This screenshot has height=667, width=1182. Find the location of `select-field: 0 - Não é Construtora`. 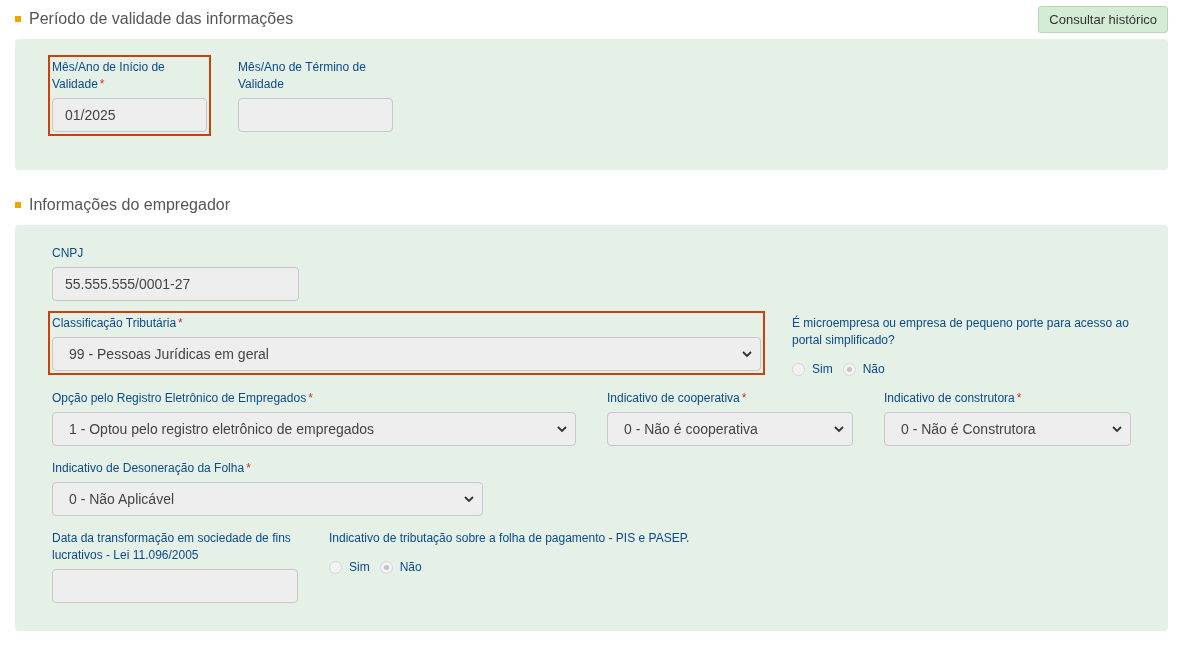

select-field: 0 - Não é Construtora is located at coordinates (1007, 429).